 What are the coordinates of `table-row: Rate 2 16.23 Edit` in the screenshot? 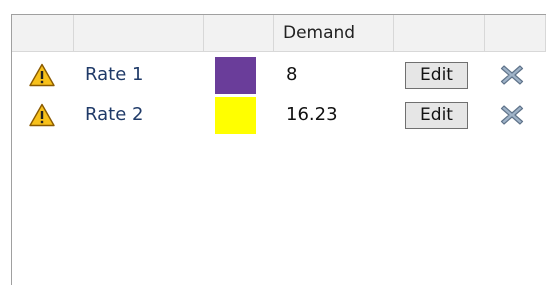 It's located at (279, 115).